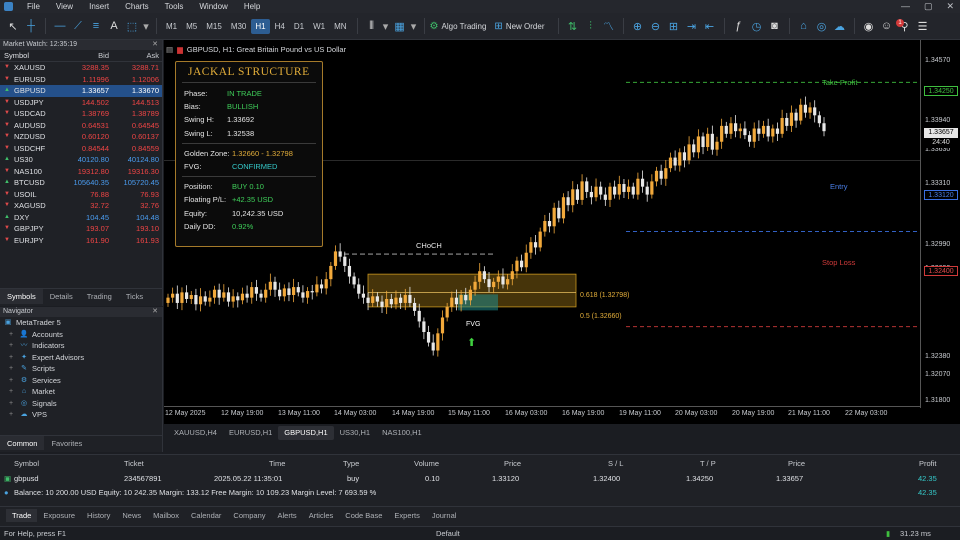 Image resolution: width=960 pixels, height=540 pixels. What do you see at coordinates (59, 515) in the screenshot?
I see `tab-exposure: Exposure` at bounding box center [59, 515].